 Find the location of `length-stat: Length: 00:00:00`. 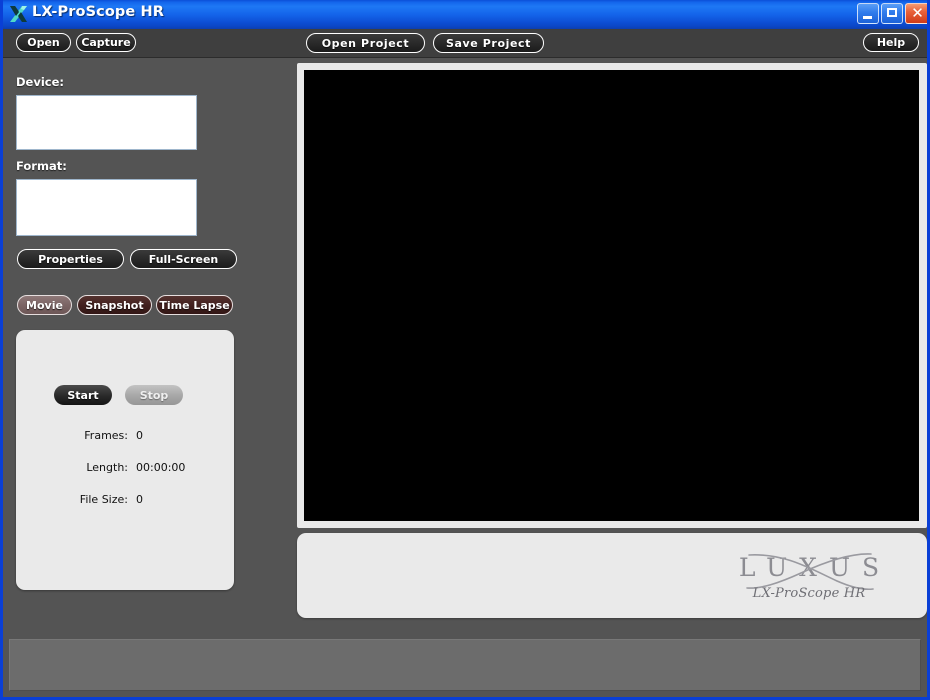

length-stat: Length: 00:00:00 is located at coordinates (120, 467).